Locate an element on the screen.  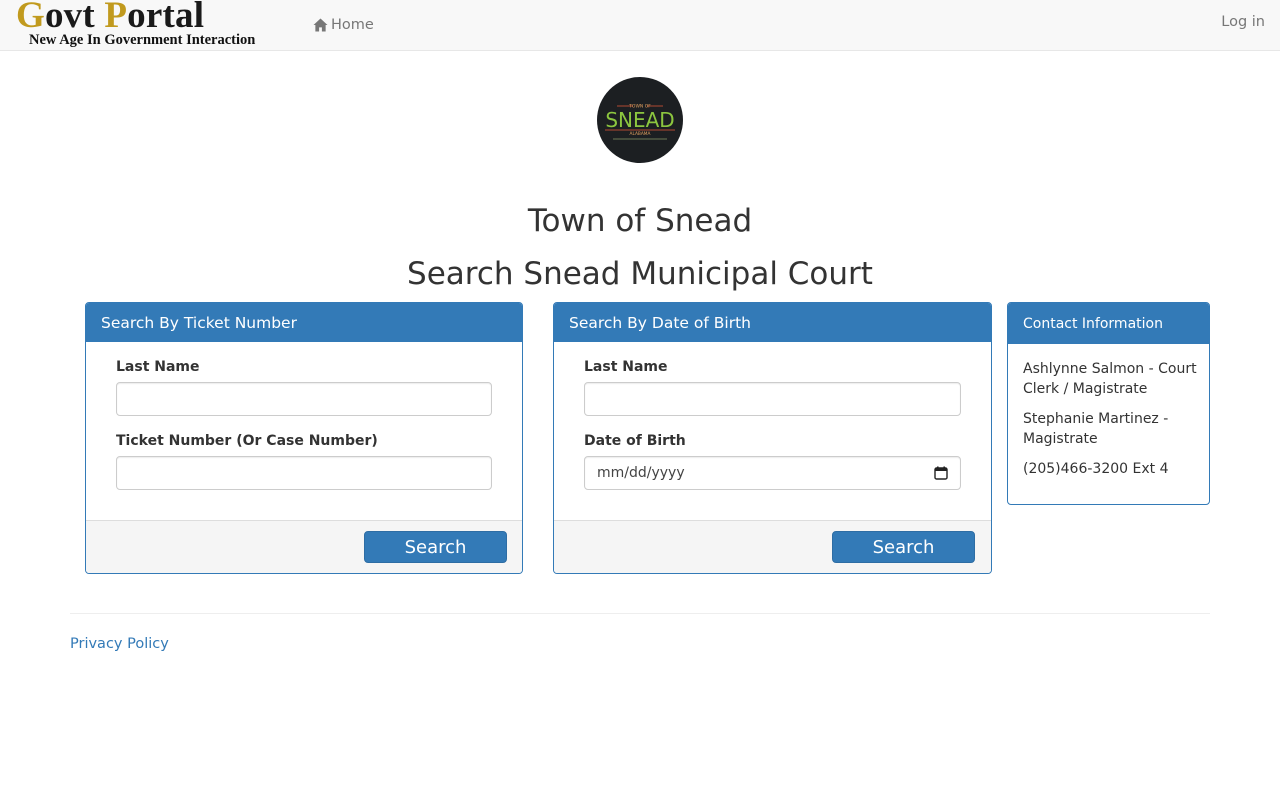
brand-initial-p: P is located at coordinates (116, 18).